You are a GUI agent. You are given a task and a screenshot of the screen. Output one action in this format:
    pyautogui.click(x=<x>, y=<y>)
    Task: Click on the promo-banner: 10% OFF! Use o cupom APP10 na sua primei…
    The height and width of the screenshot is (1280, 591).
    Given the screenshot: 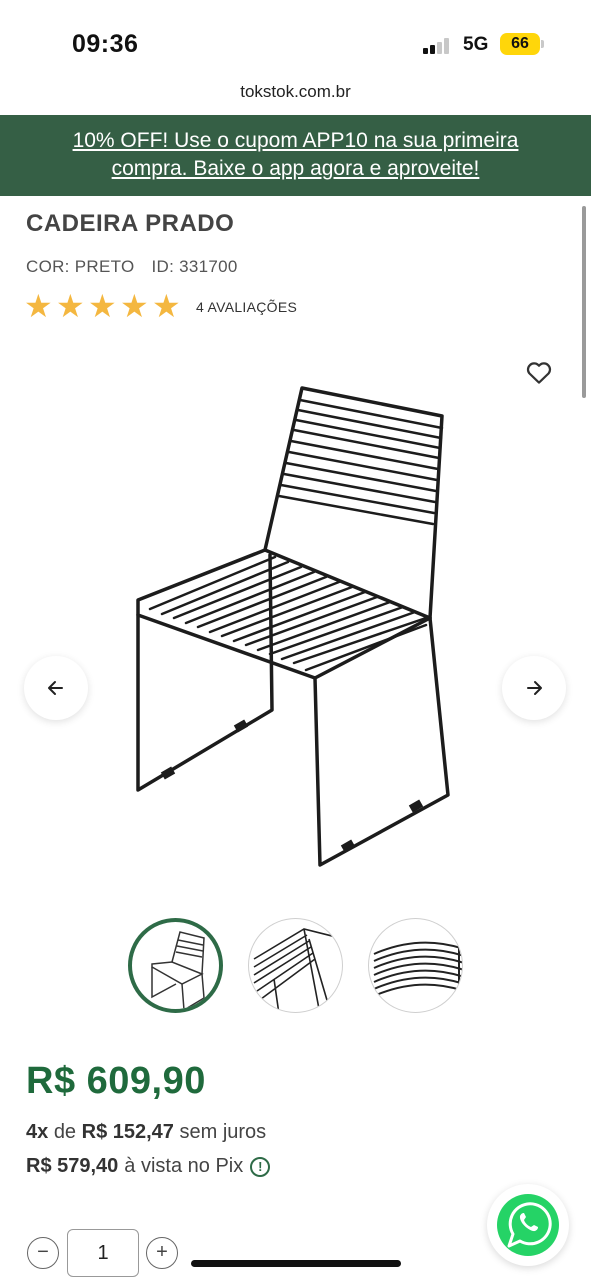 What is the action you would take?
    pyautogui.click(x=295, y=155)
    